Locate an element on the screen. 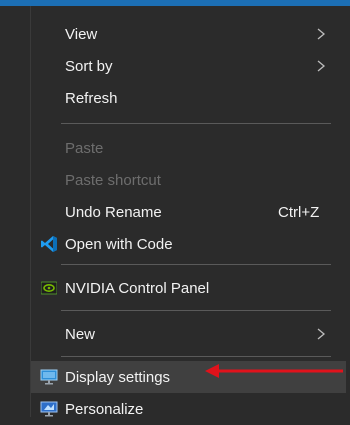  menu-item-shortcut: Ctrl+Z is located at coordinates (299, 212).